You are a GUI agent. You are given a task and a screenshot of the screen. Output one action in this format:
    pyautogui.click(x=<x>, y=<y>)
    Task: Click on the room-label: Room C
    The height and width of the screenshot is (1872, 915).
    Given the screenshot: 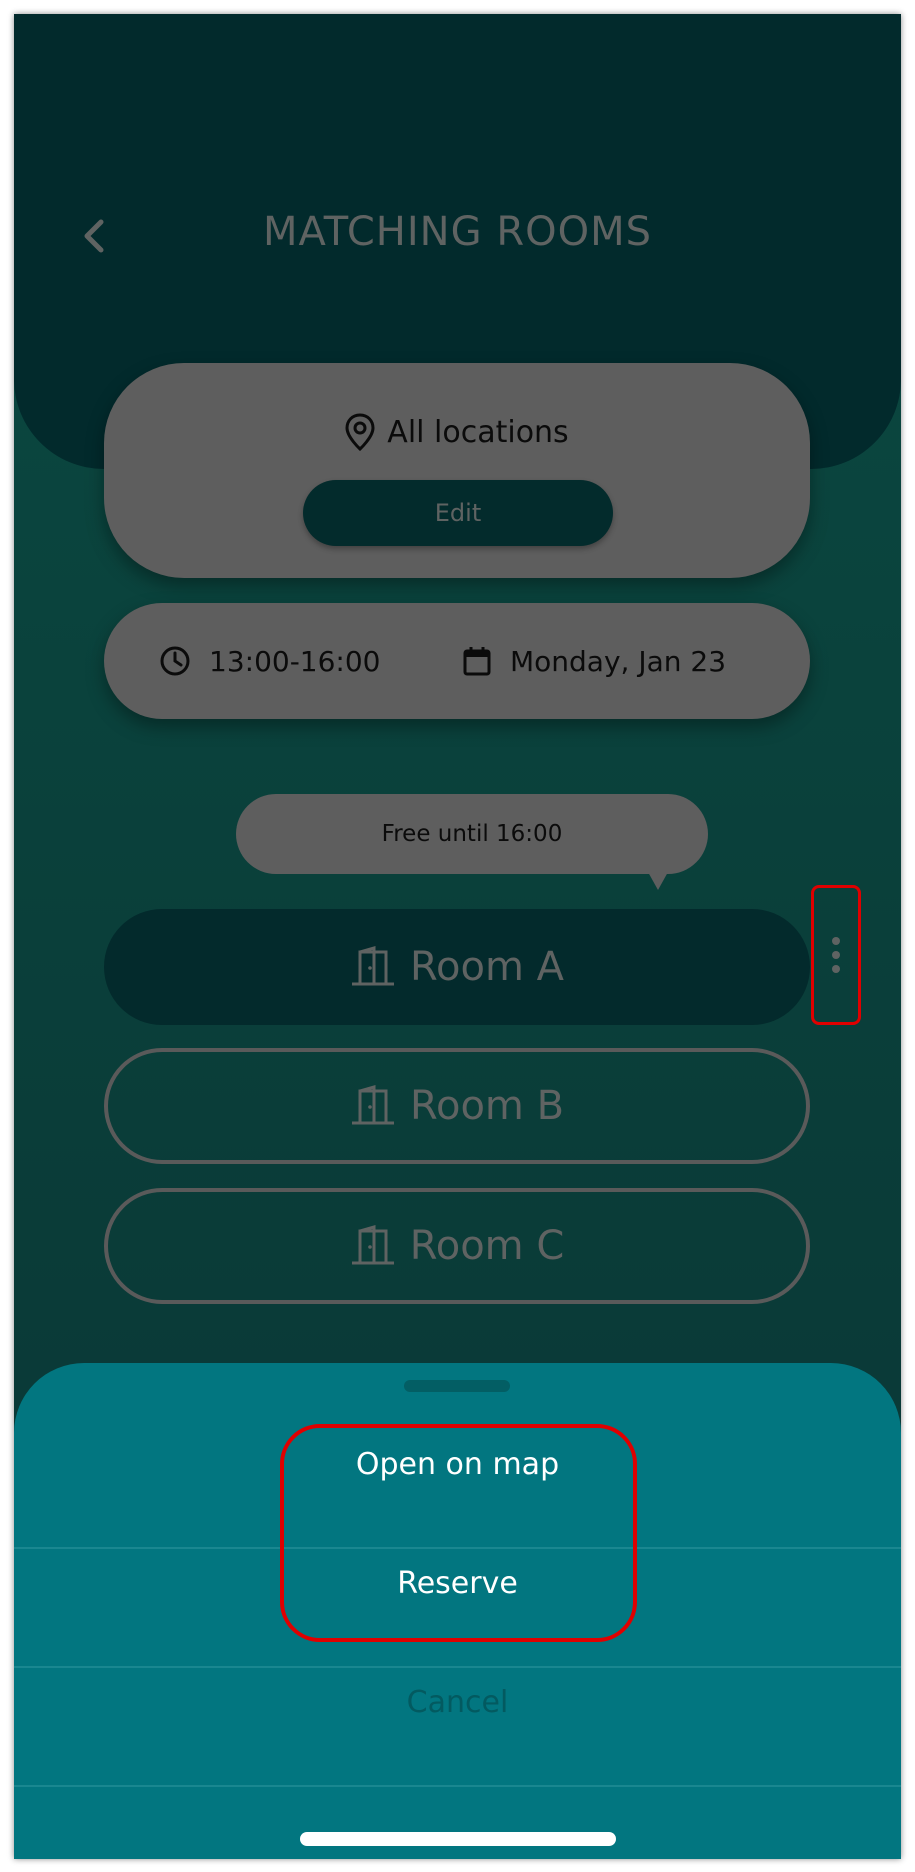 What is the action you would take?
    pyautogui.click(x=487, y=1246)
    